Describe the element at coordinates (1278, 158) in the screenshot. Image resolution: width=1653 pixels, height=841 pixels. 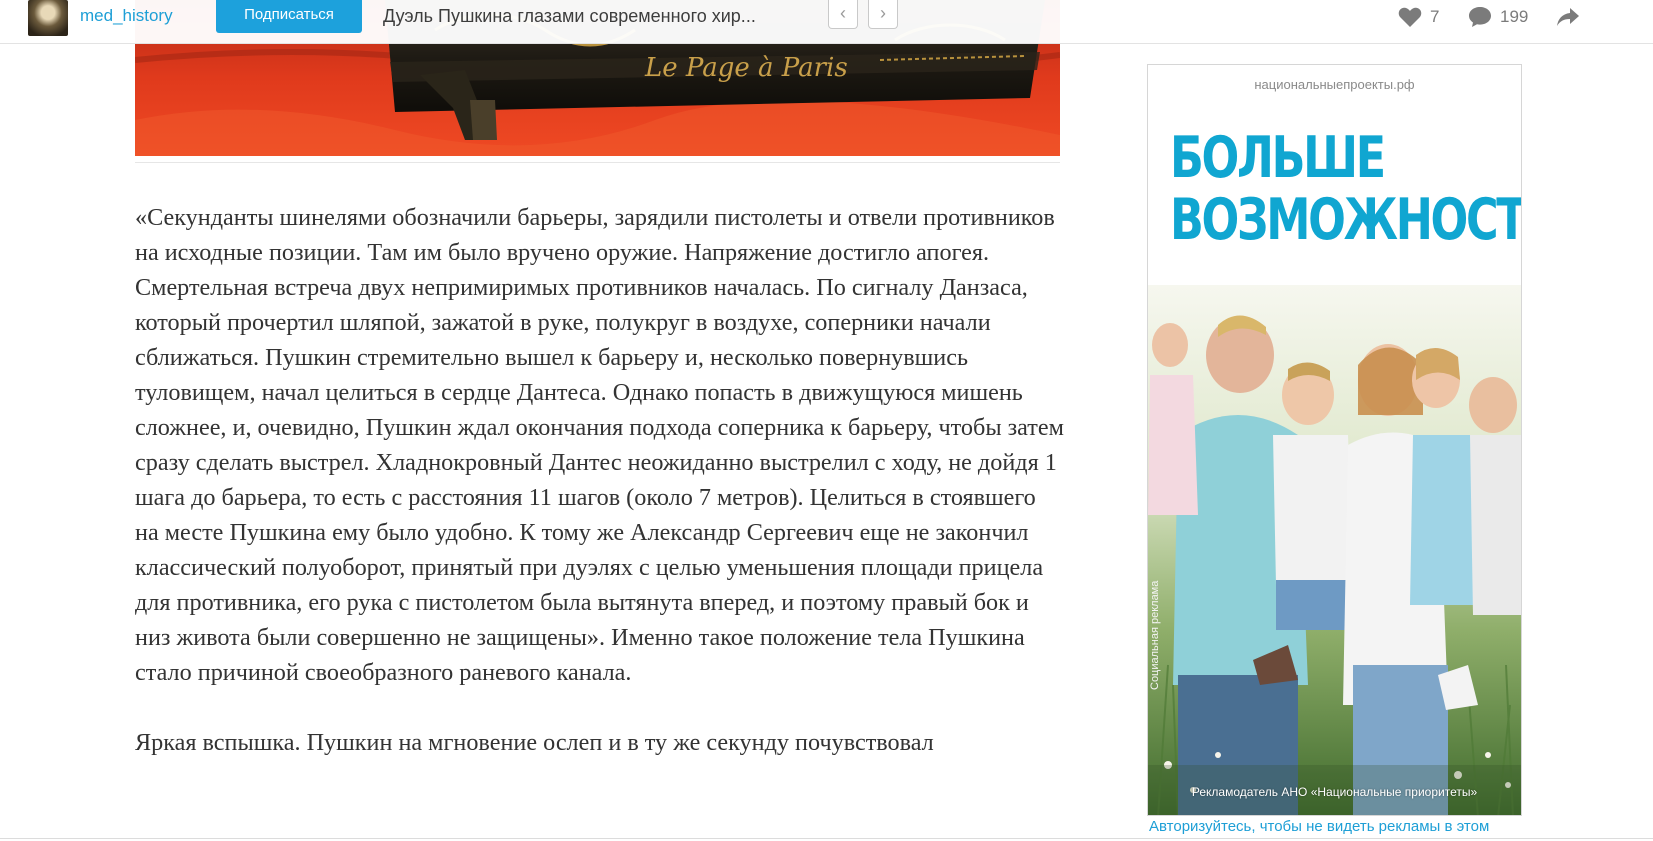
I see `ad-headline-line1: БОЛЬШЕ` at that location.